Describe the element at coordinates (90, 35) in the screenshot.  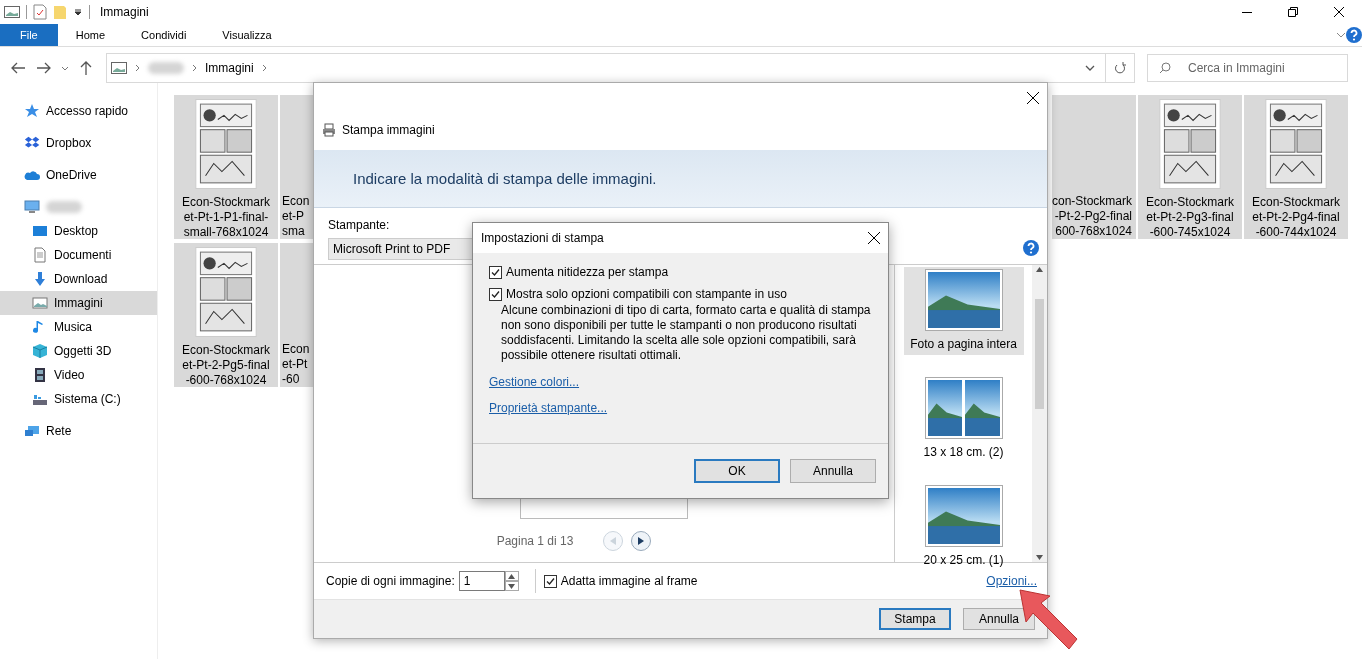
I see `ribbon-tab: Home` at that location.